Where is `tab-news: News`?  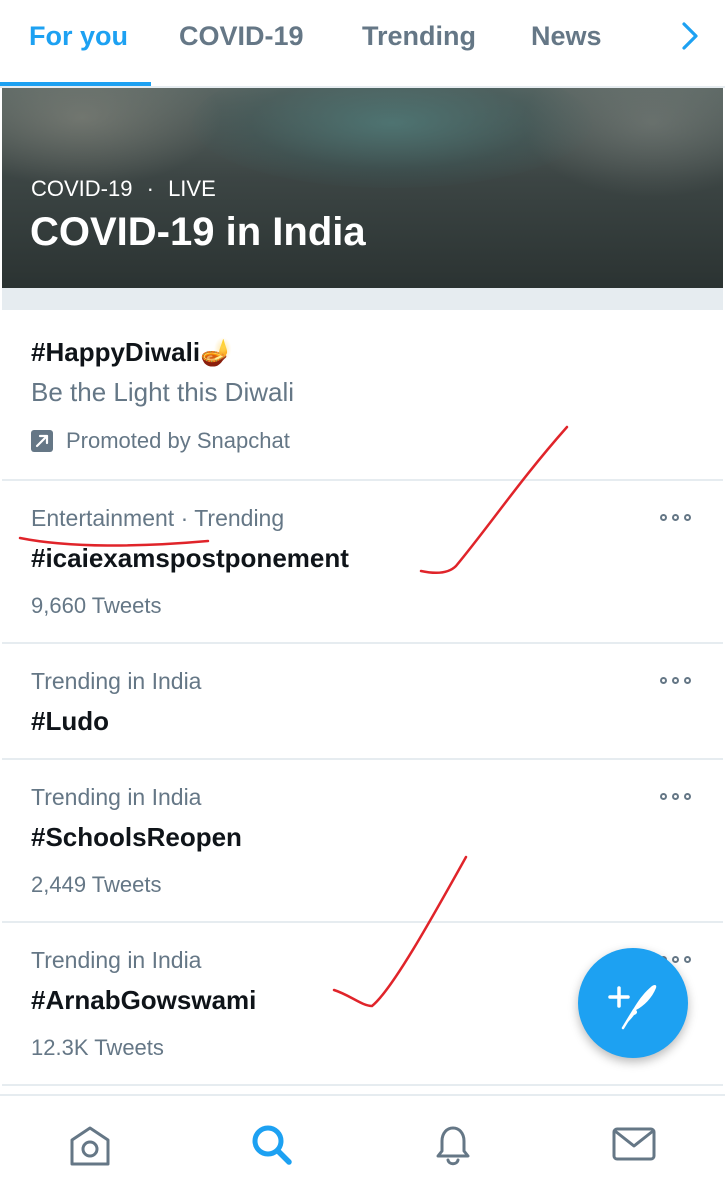
tab-news: News is located at coordinates (566, 43).